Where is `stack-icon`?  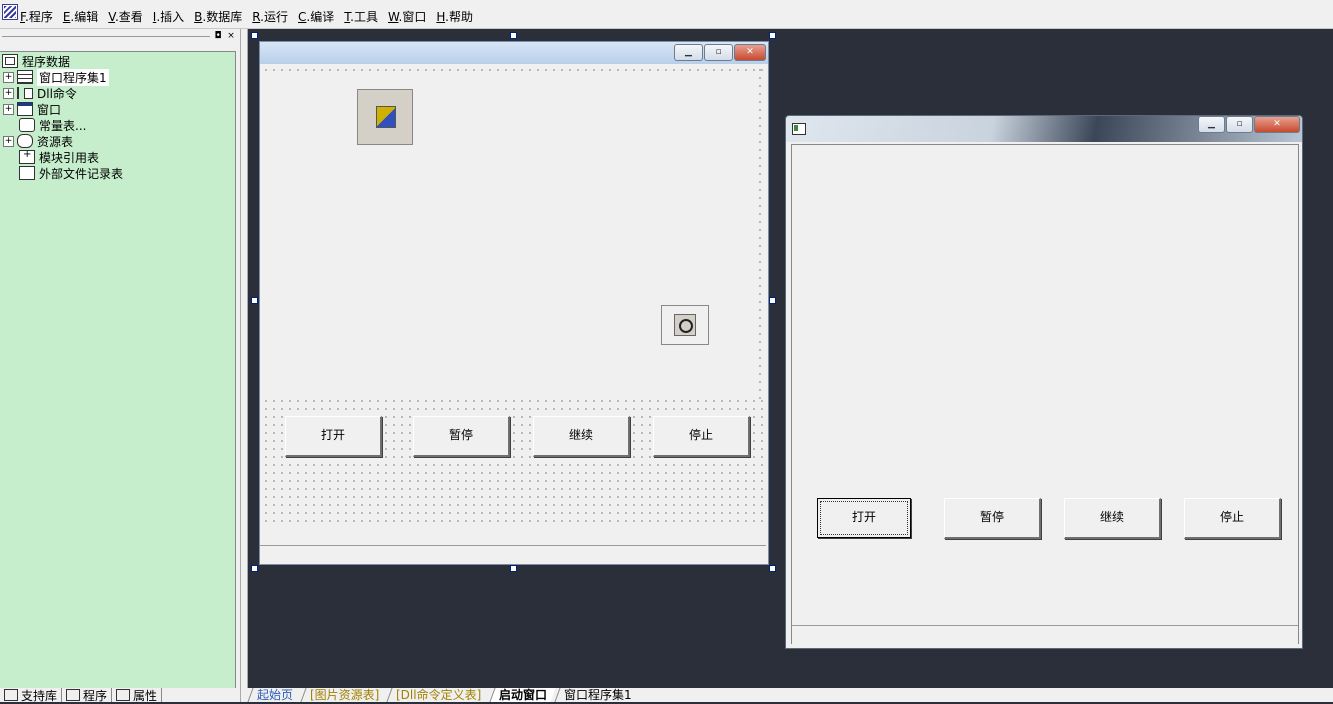
stack-icon is located at coordinates (25, 77).